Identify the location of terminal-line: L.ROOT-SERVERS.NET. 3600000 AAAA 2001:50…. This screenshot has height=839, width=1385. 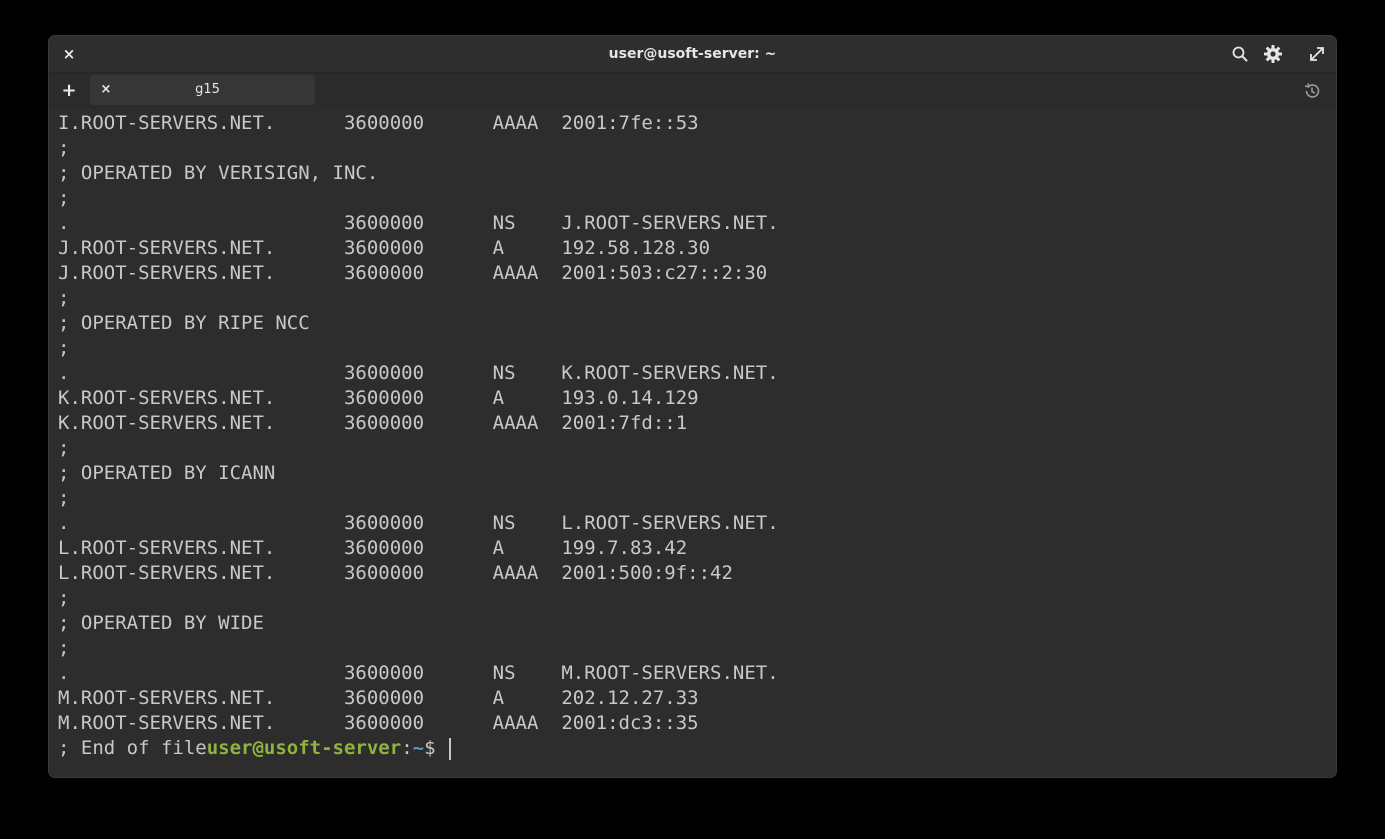
(395, 573).